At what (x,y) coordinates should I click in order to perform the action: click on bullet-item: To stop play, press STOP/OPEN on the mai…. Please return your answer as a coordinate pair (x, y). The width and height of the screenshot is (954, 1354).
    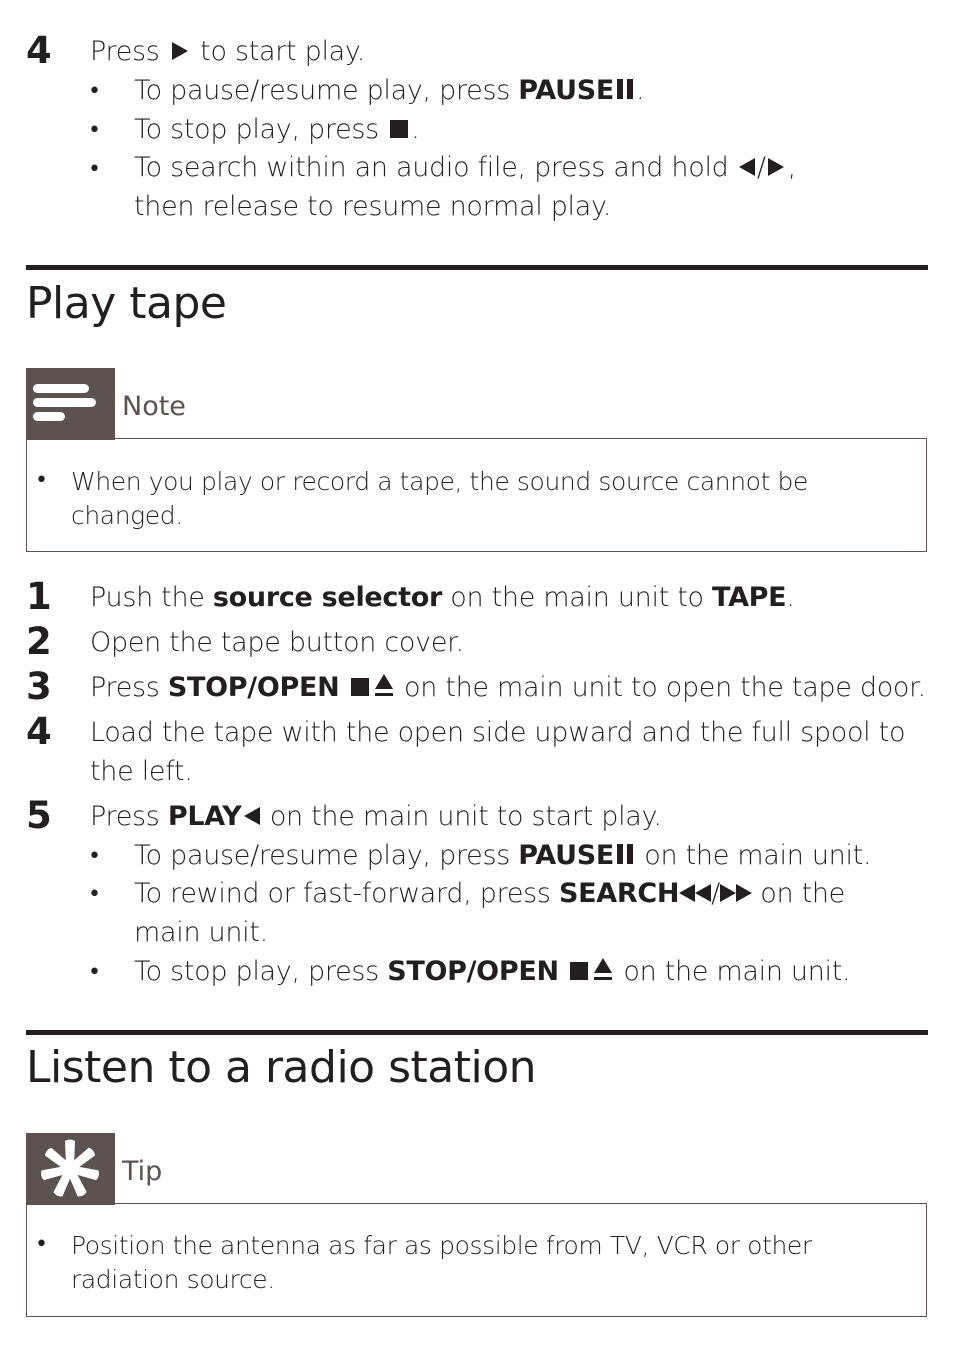
    Looking at the image, I should click on (492, 971).